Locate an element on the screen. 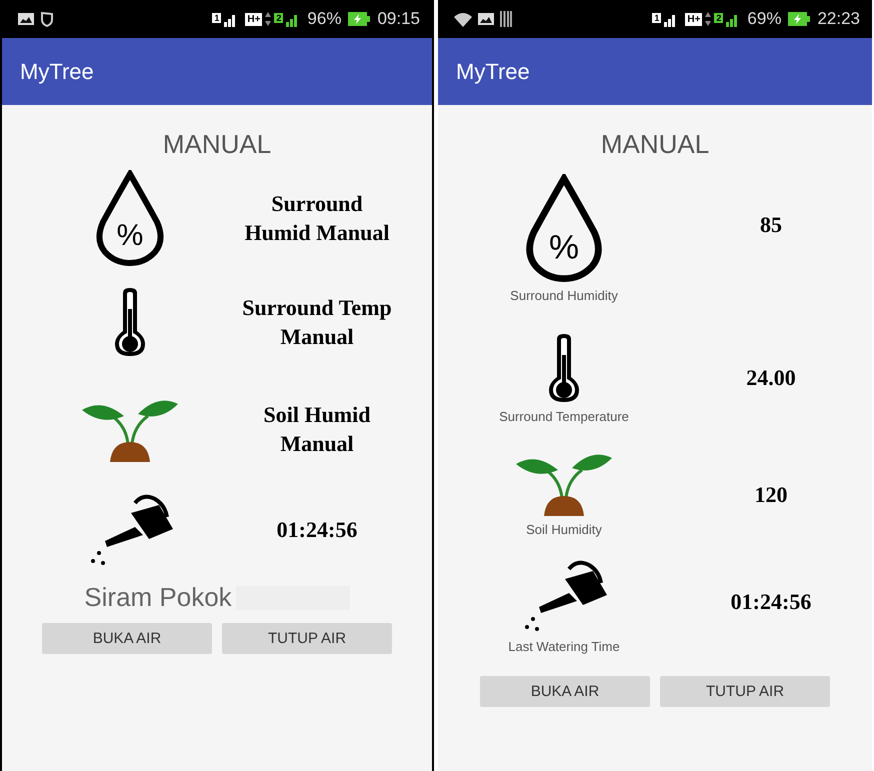  sensor-reading: 24.00 is located at coordinates (771, 378).